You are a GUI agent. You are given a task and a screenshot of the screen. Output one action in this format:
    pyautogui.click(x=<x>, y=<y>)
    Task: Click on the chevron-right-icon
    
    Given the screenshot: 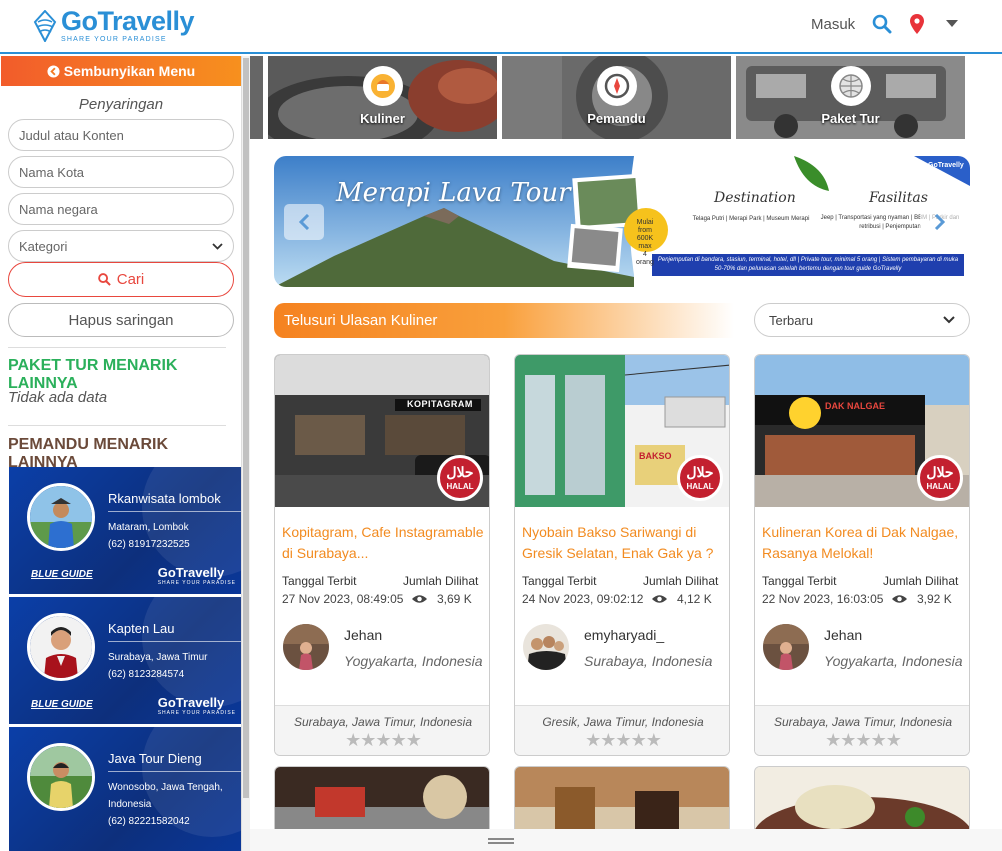 What is the action you would take?
    pyautogui.click(x=940, y=222)
    